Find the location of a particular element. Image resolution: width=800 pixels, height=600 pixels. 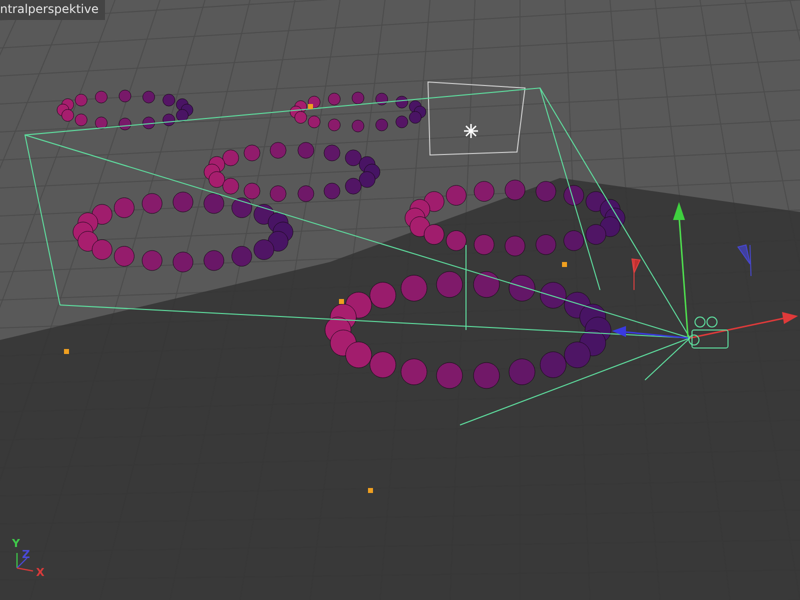

camera-icon is located at coordinates (708, 332).